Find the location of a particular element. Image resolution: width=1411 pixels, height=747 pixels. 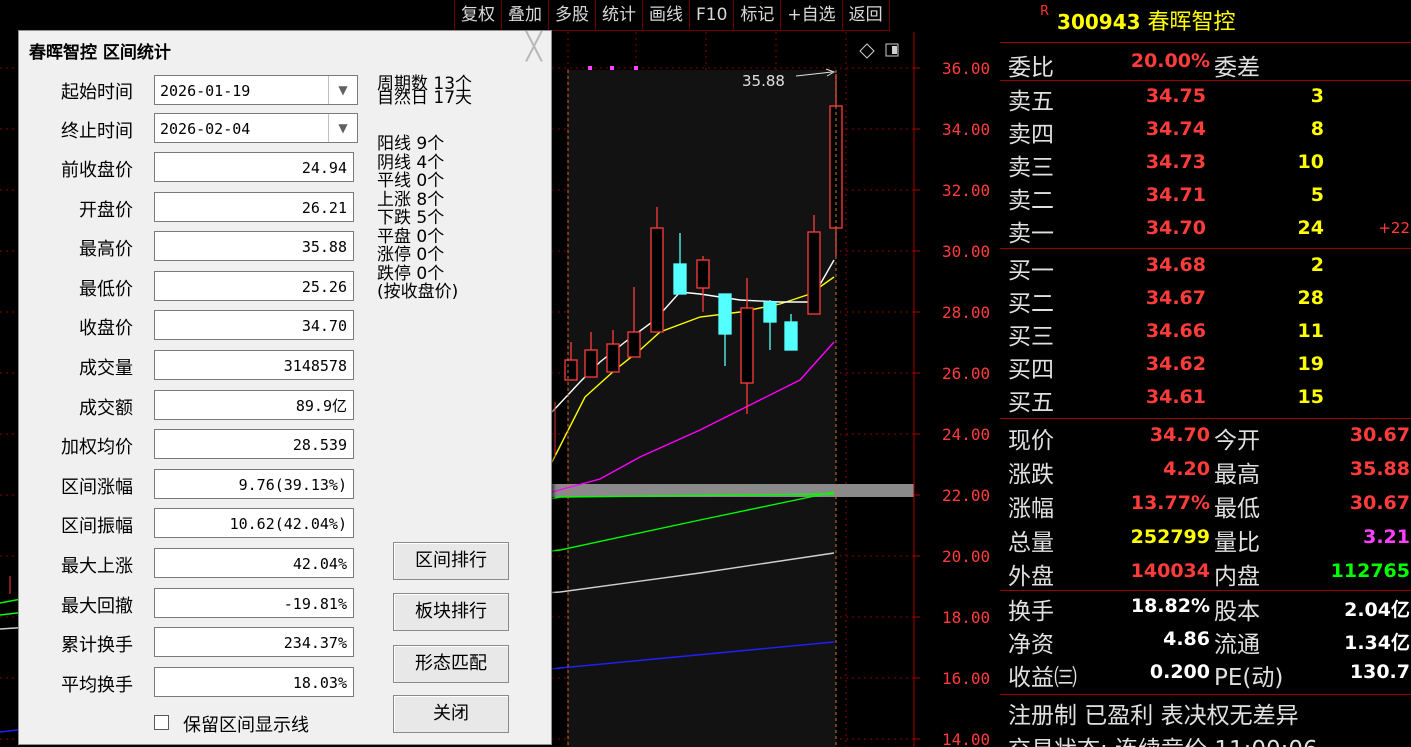

weicha-label: 委差 is located at coordinates (1237, 68).